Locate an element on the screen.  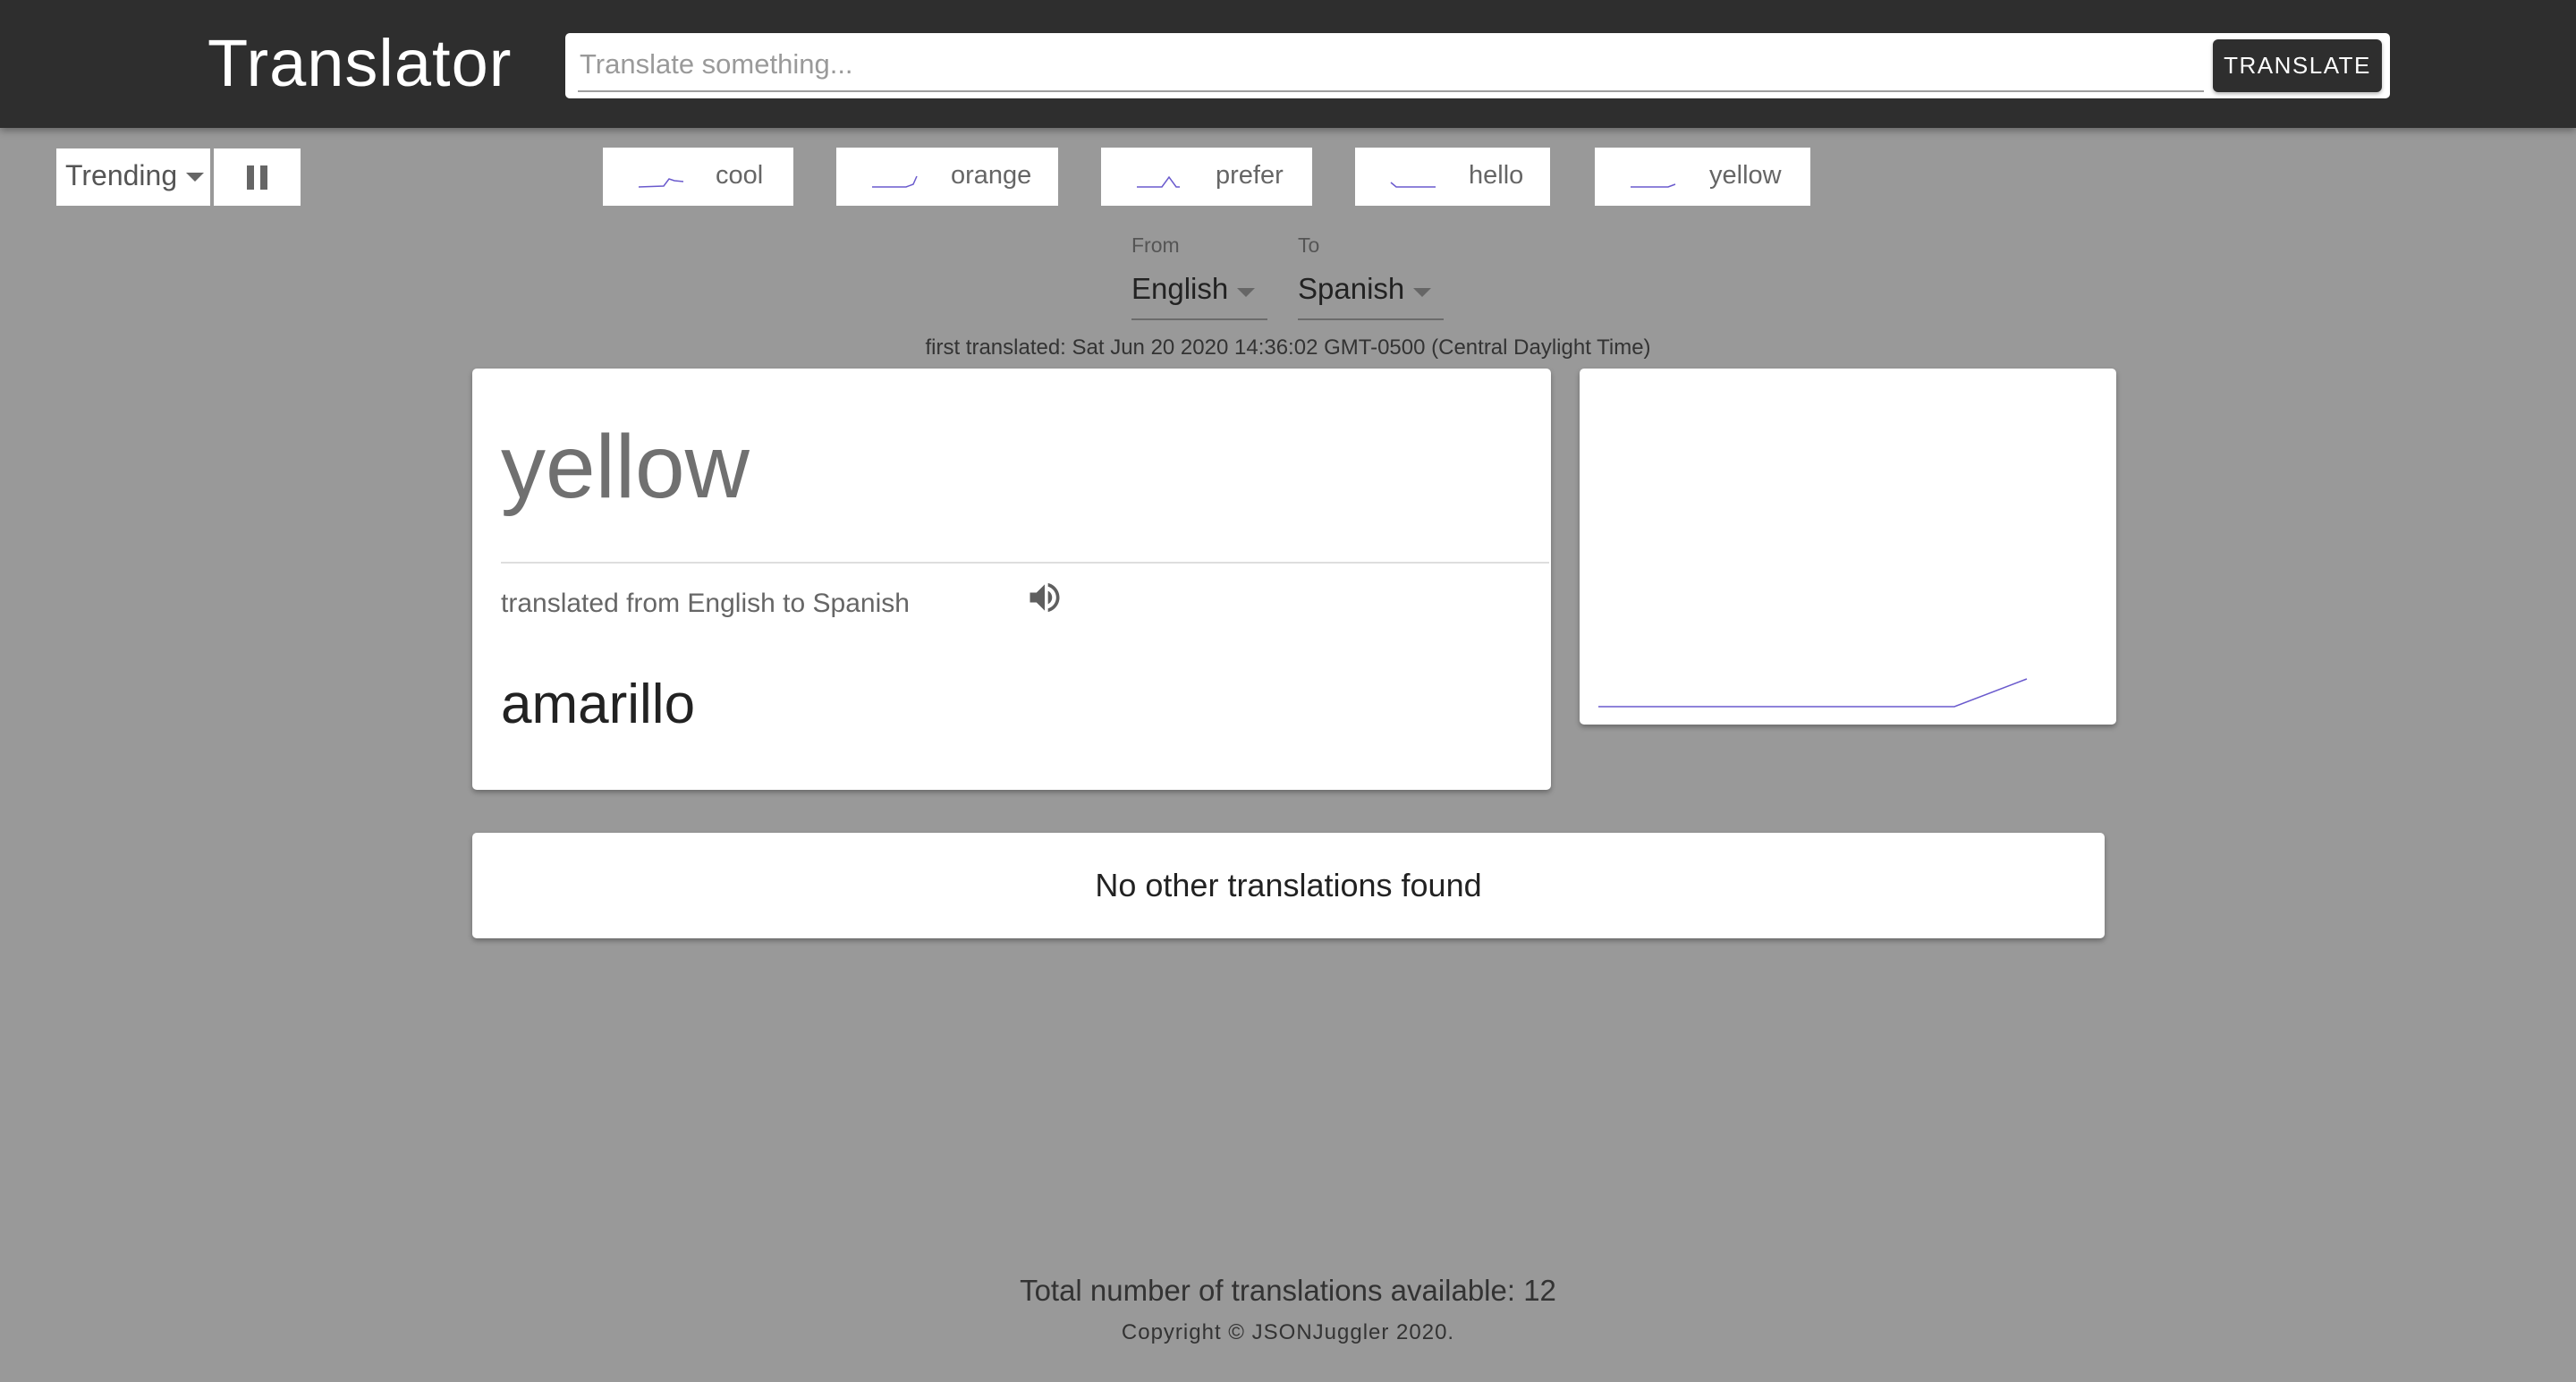
source-word: yellow is located at coordinates (625, 467).